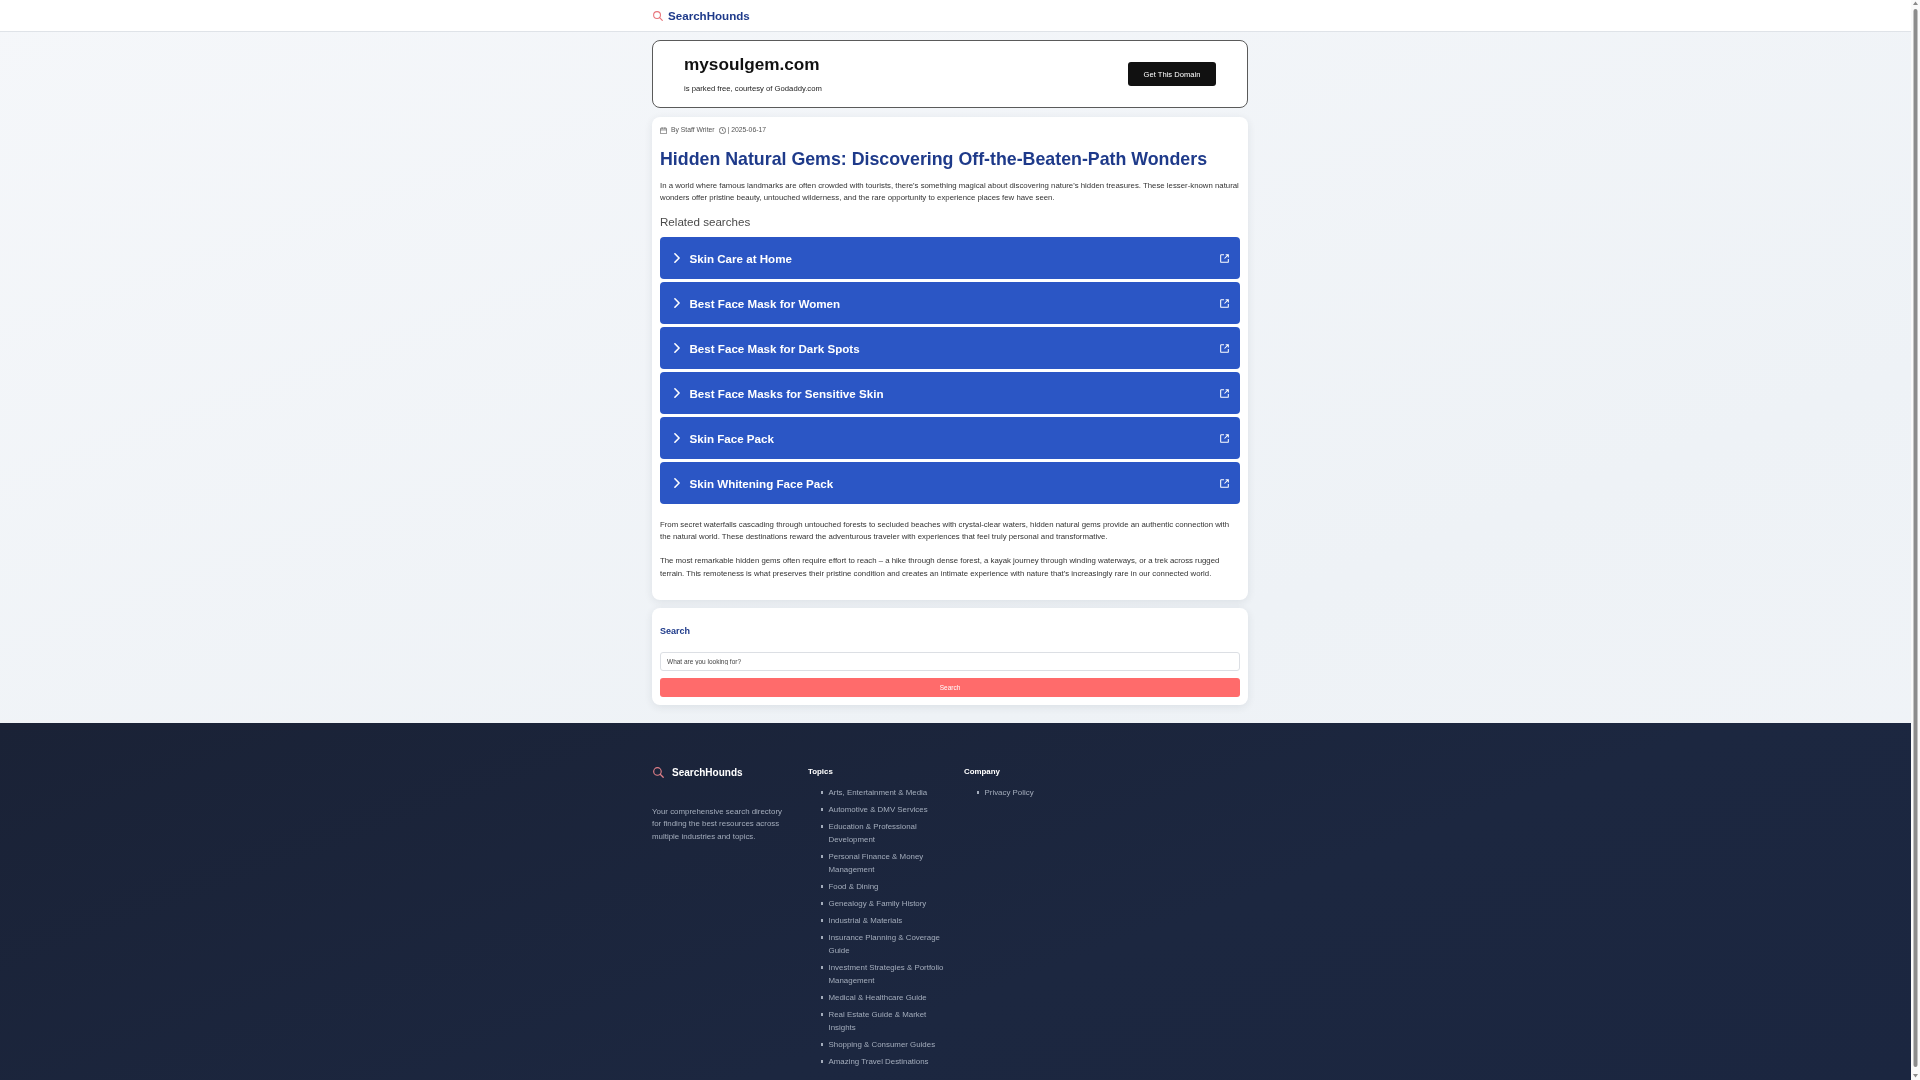 The height and width of the screenshot is (1080, 1920). I want to click on clock-icon, so click(722, 130).